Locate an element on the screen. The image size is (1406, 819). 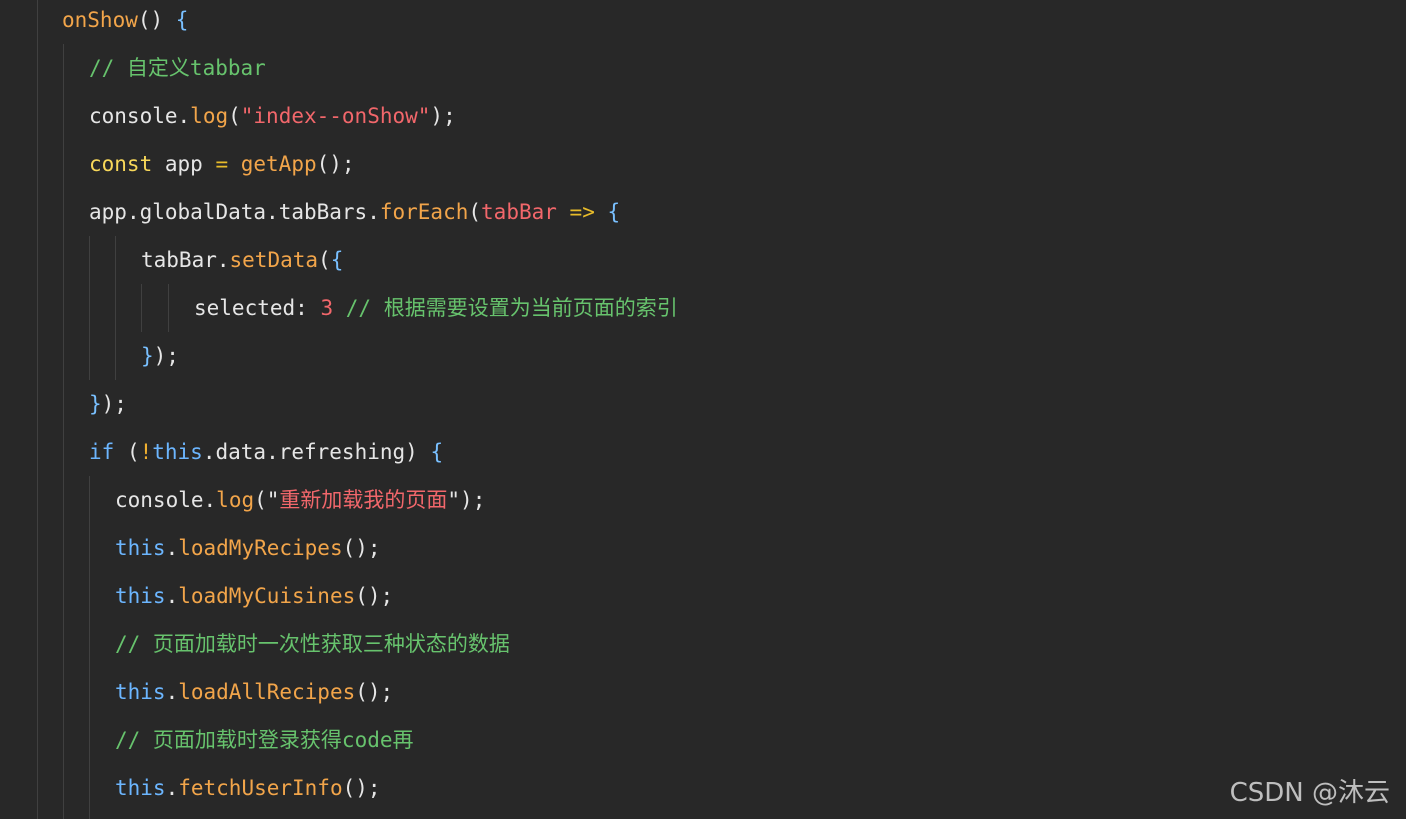
code-token: globalData is located at coordinates (203, 212).